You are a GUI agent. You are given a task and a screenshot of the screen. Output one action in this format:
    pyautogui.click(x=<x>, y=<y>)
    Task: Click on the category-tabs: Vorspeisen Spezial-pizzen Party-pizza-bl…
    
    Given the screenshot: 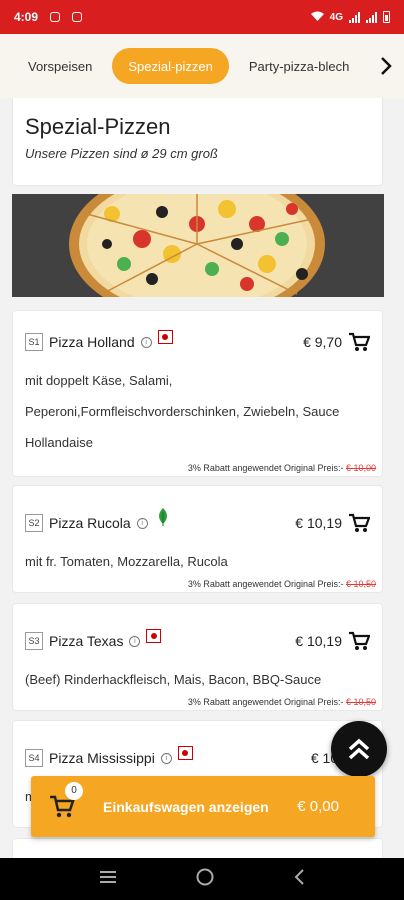 What is the action you would take?
    pyautogui.click(x=202, y=66)
    